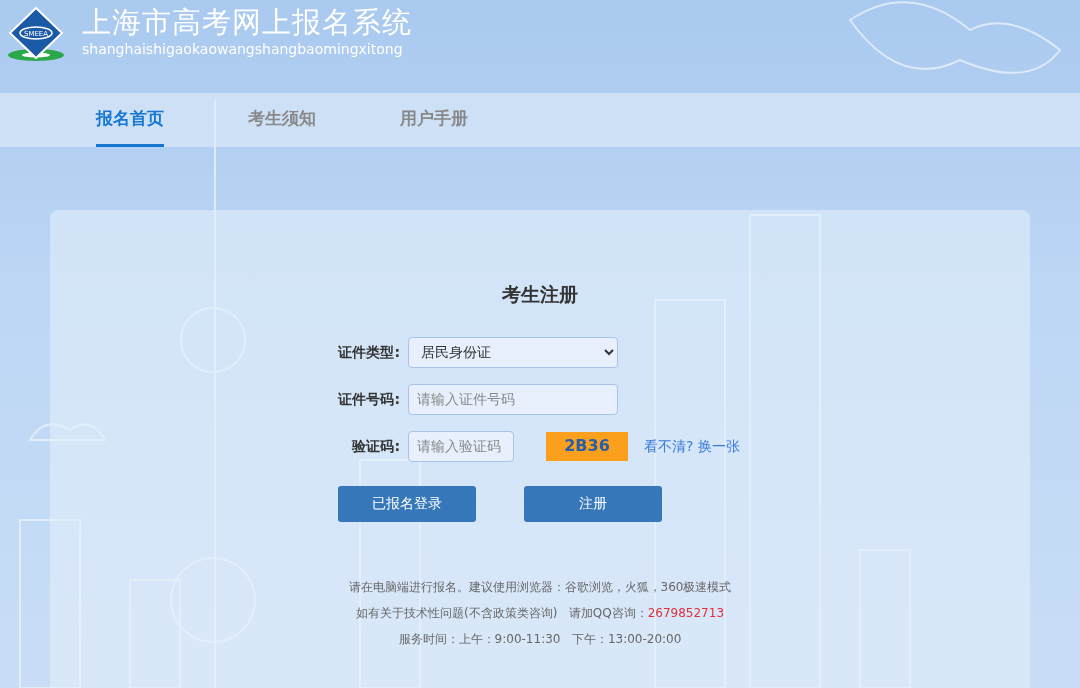  What do you see at coordinates (513, 399) in the screenshot?
I see `id-number-field: 请输入证件号码` at bounding box center [513, 399].